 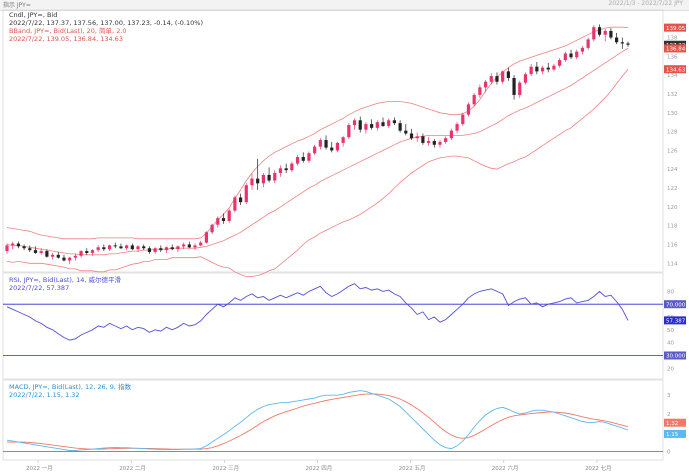 What do you see at coordinates (39, 468) in the screenshot?
I see `x-tick-label: 2022 一月` at bounding box center [39, 468].